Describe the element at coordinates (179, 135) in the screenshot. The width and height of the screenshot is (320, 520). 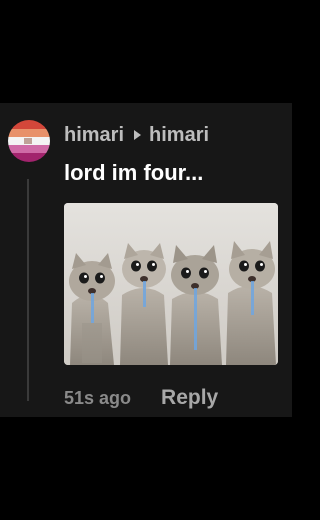
I see `reply-to-name: himari` at that location.